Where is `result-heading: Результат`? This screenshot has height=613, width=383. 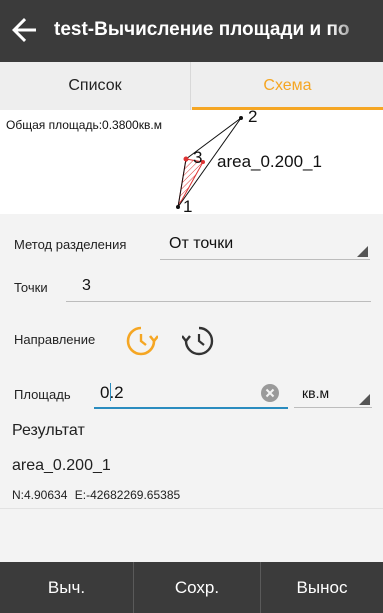
result-heading: Результат is located at coordinates (48, 430).